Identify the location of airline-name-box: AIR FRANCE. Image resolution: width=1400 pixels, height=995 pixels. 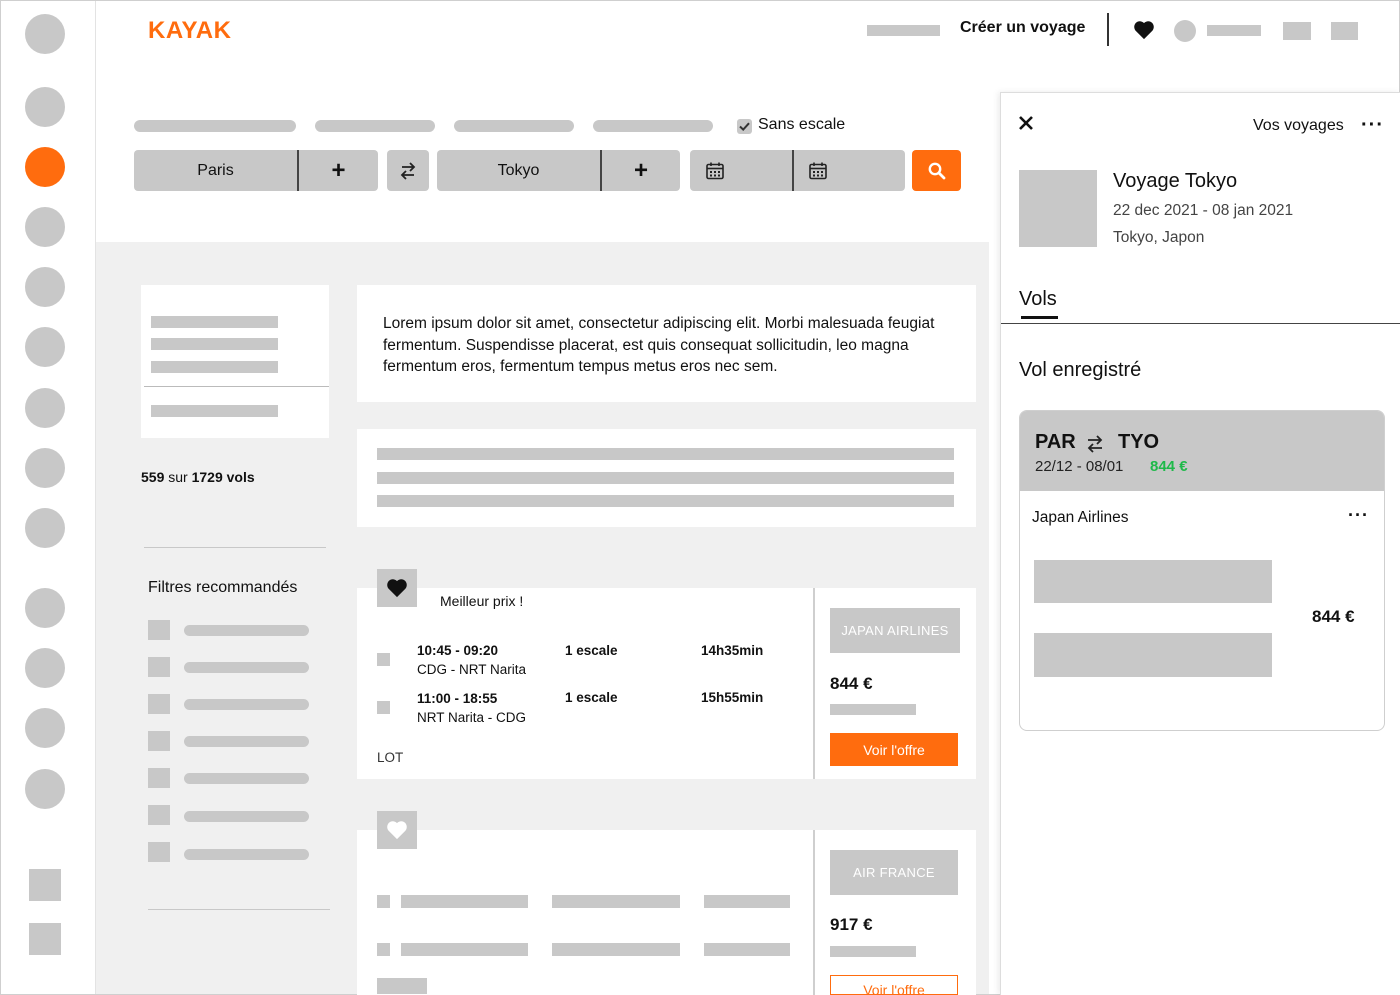
(894, 872).